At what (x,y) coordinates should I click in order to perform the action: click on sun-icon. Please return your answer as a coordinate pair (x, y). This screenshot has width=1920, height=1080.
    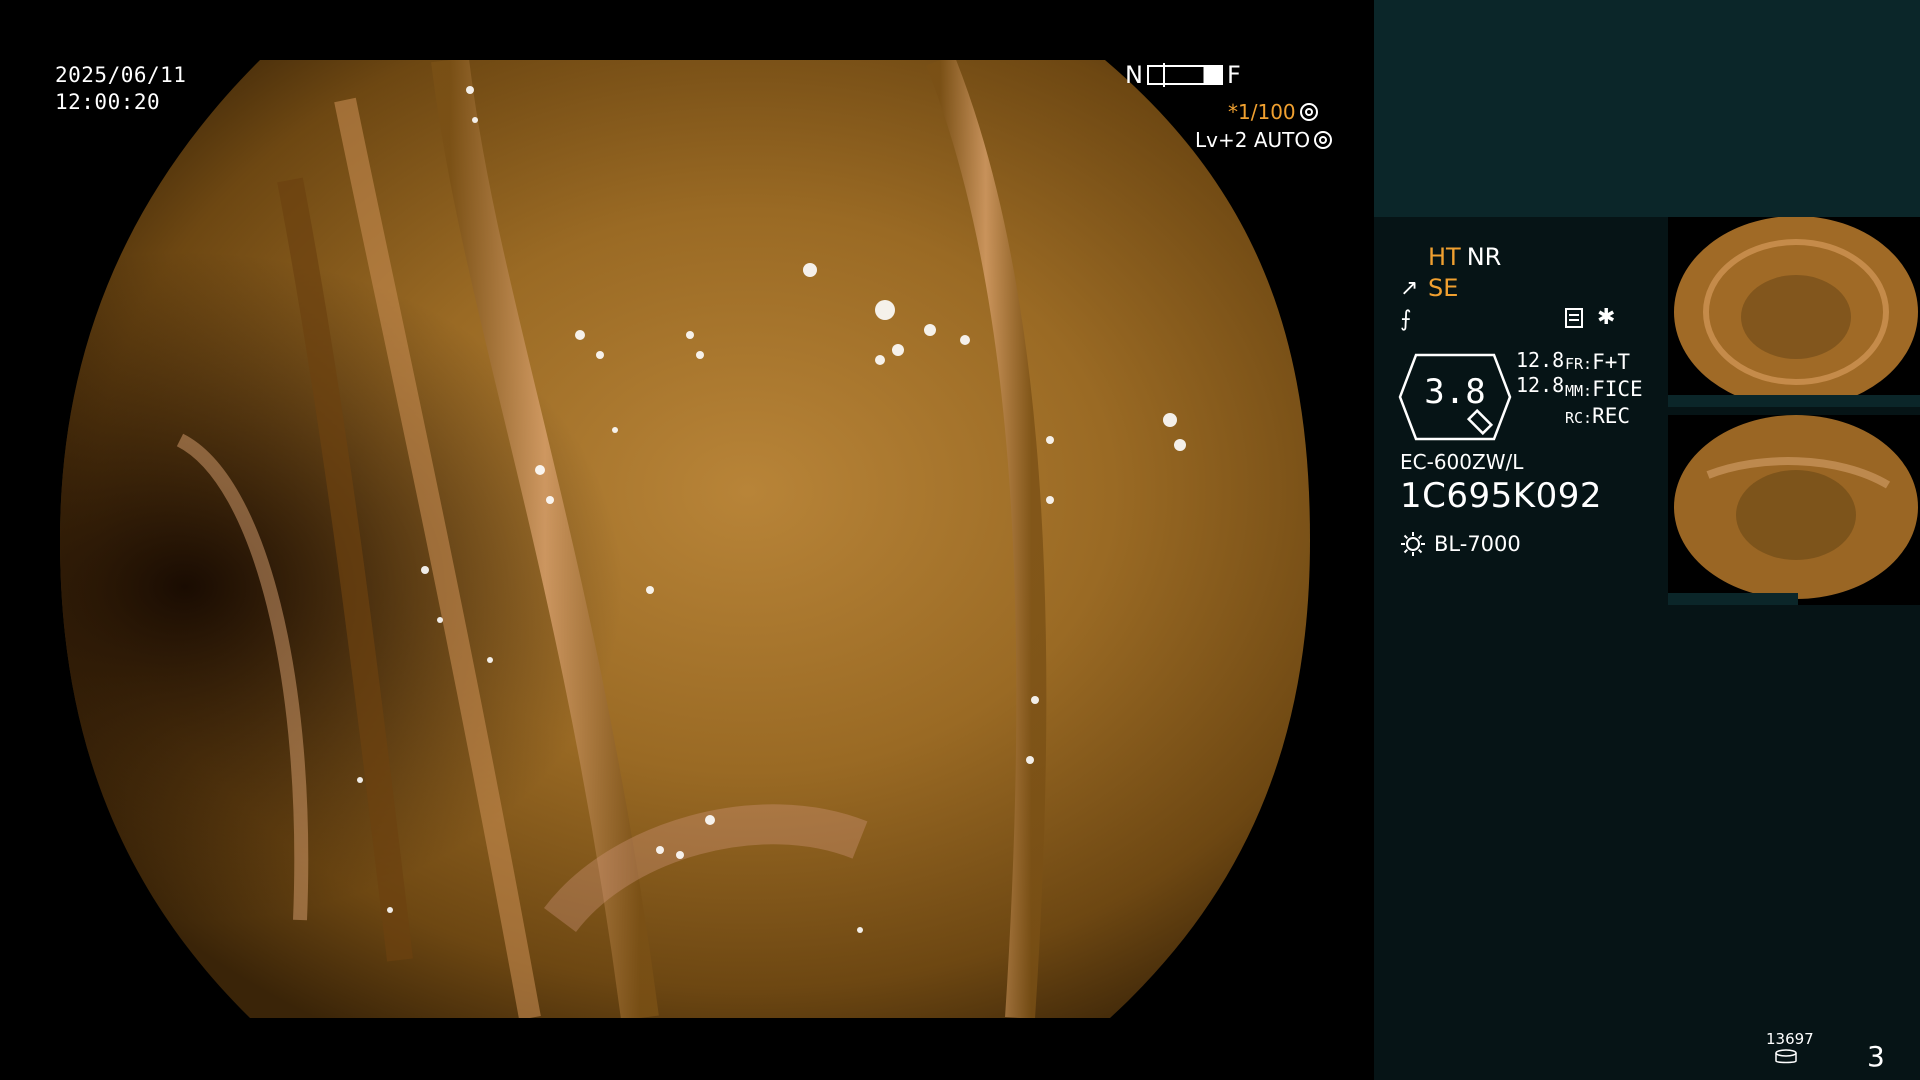
    Looking at the image, I should click on (1413, 544).